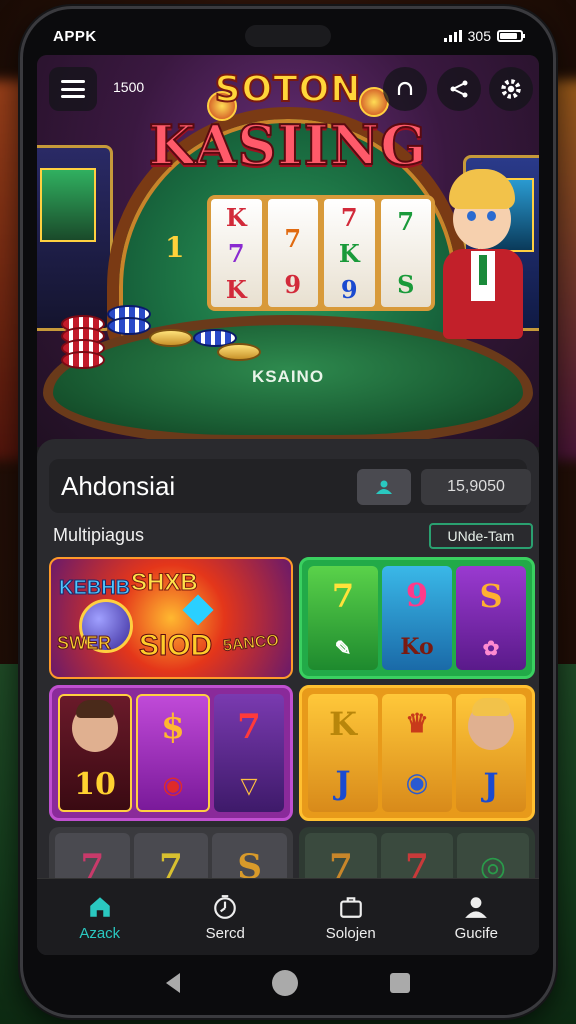  I want to click on panel-header: Ahdonsiai 15,9050, so click(290, 486).